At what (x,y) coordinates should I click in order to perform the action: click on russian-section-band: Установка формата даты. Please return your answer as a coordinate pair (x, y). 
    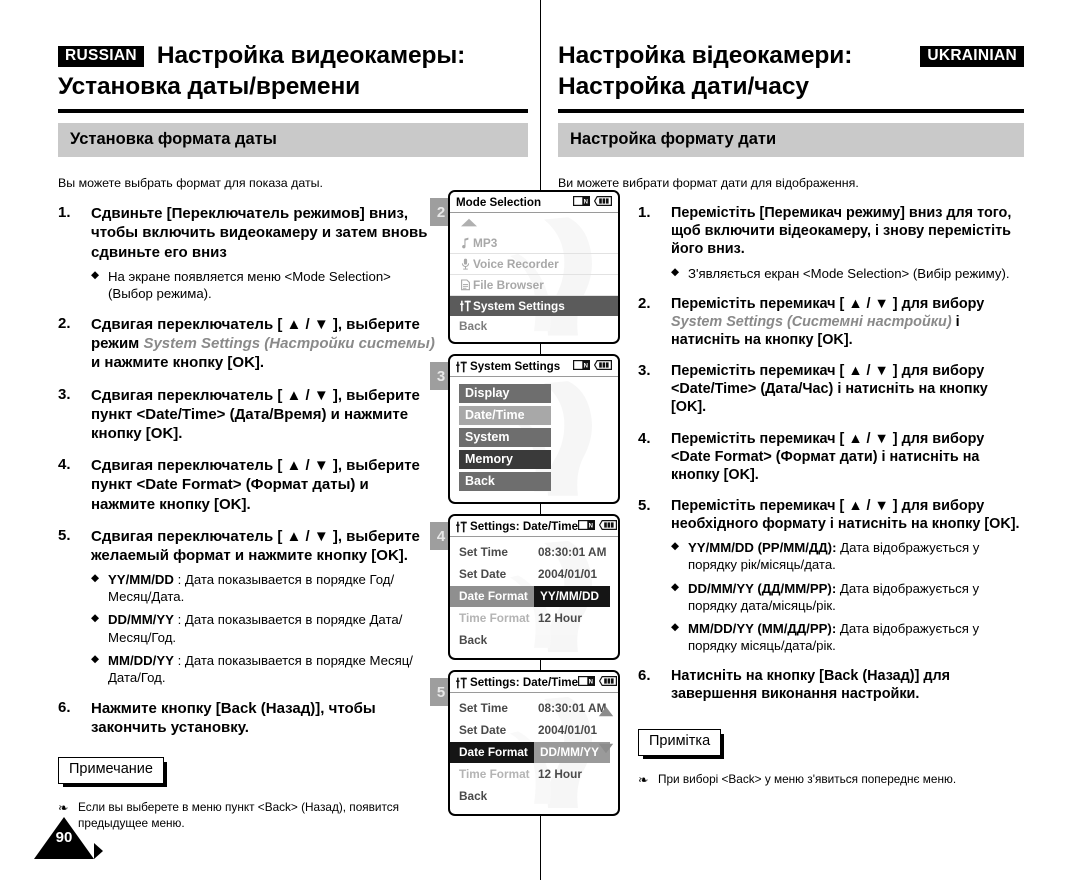
    Looking at the image, I should click on (293, 139).